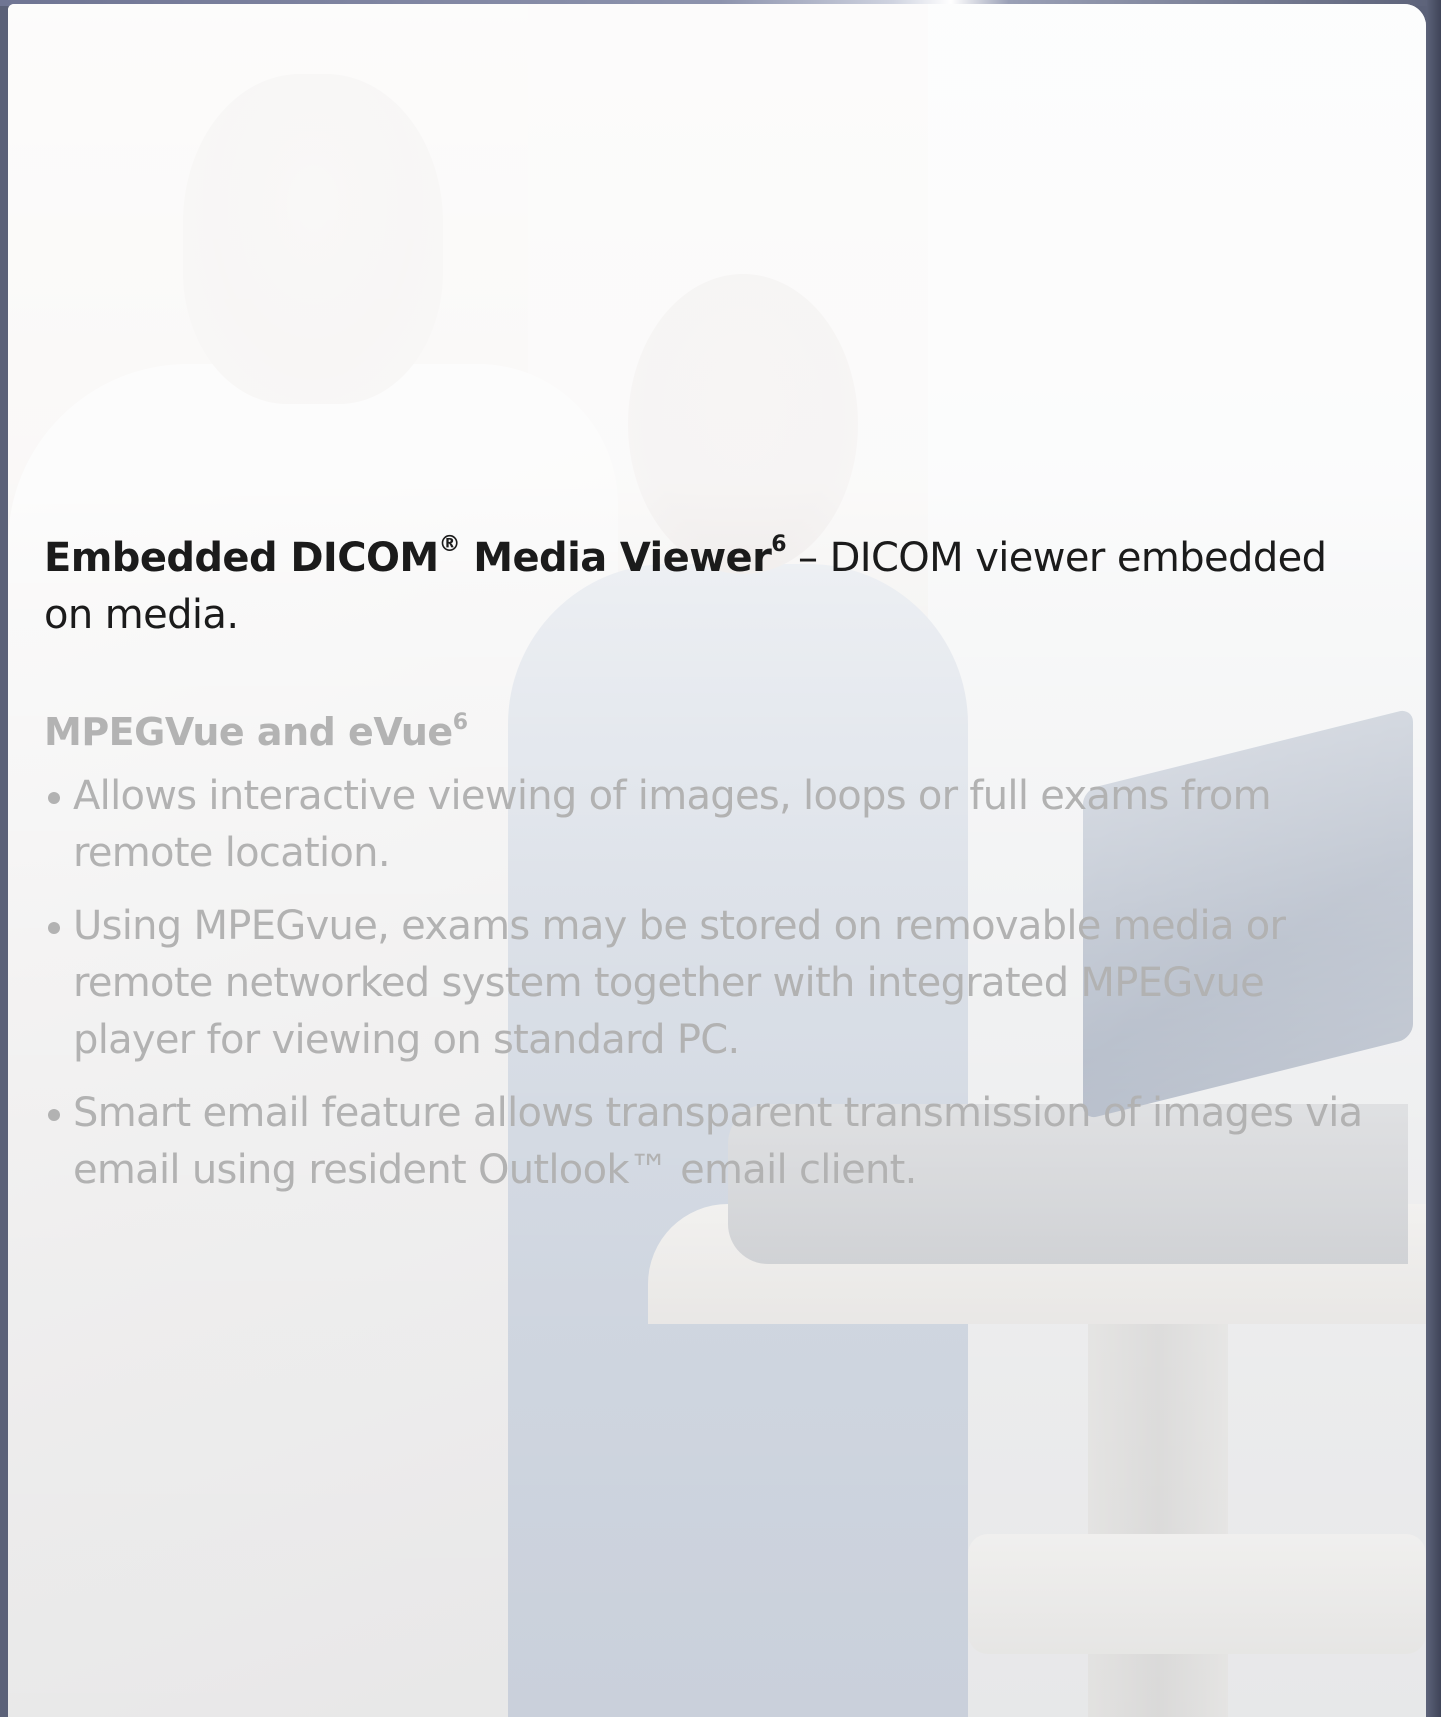 This screenshot has height=1717, width=1441. Describe the element at coordinates (449, 544) in the screenshot. I see `registered-mark: ®` at that location.